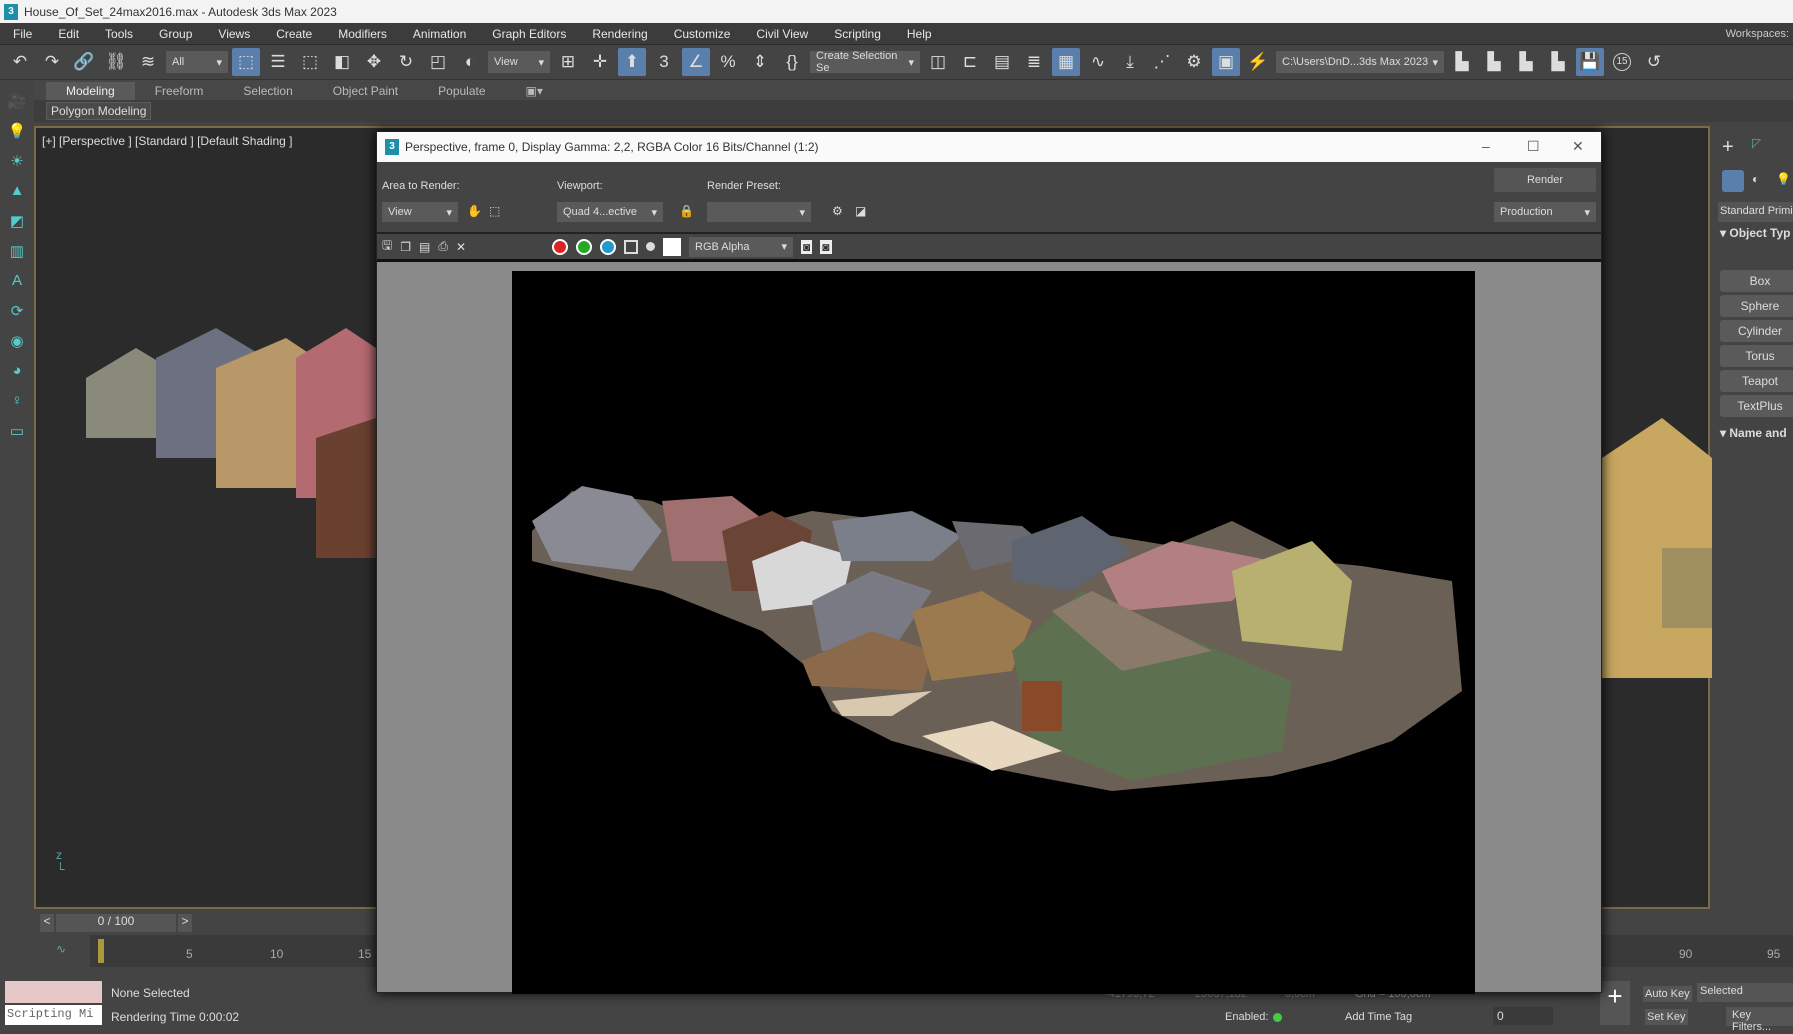 The height and width of the screenshot is (1034, 1793). What do you see at coordinates (686, 211) in the screenshot?
I see `lock-icon: 🔒` at bounding box center [686, 211].